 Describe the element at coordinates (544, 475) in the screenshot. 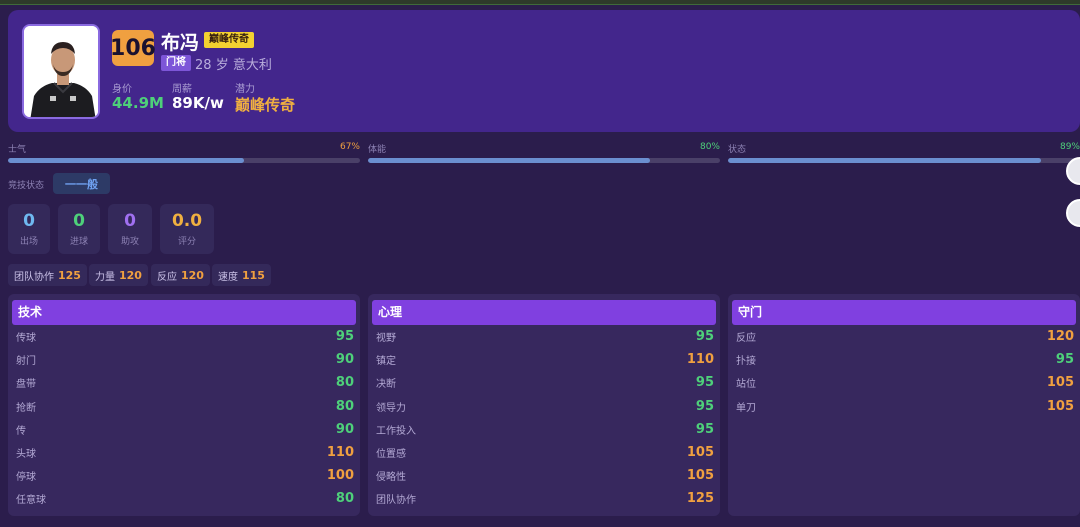

I see `attribute-row: 侵略性 105` at that location.